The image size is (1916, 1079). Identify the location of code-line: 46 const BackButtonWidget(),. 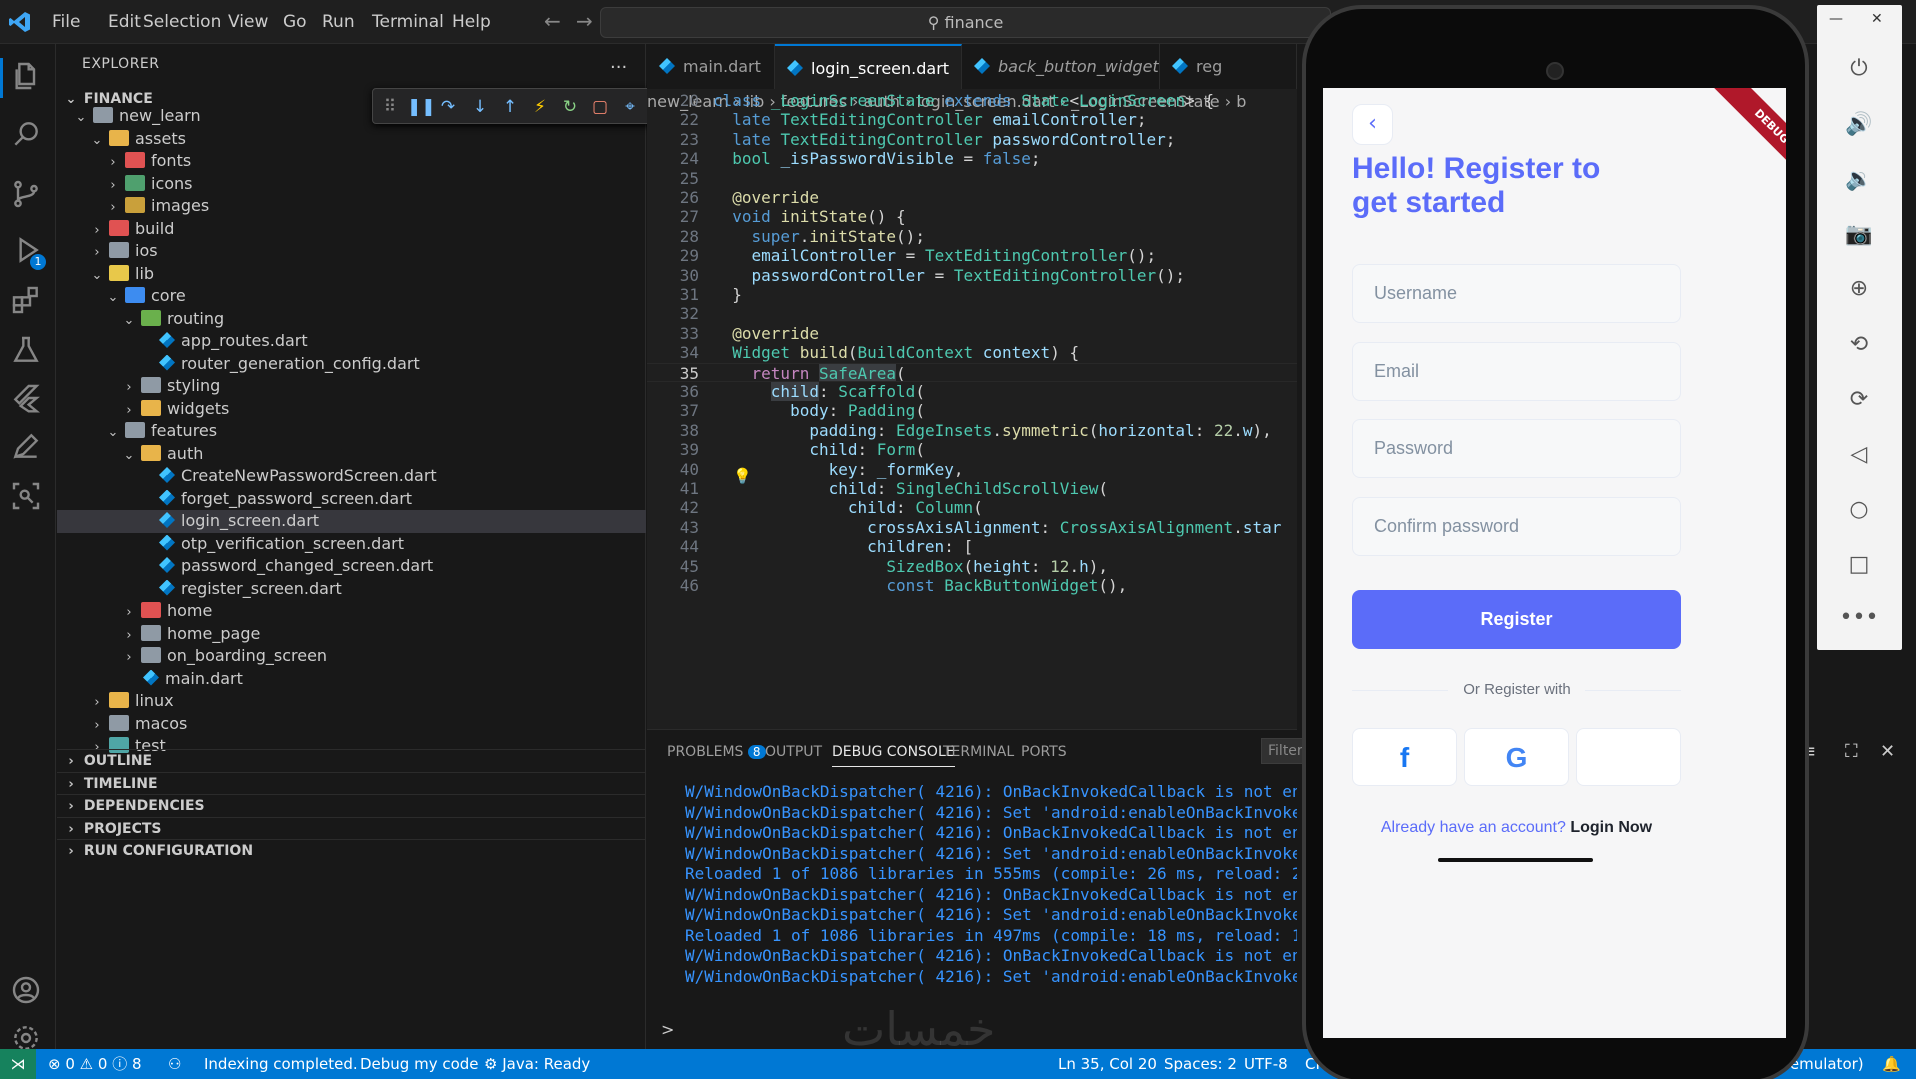
(972, 585).